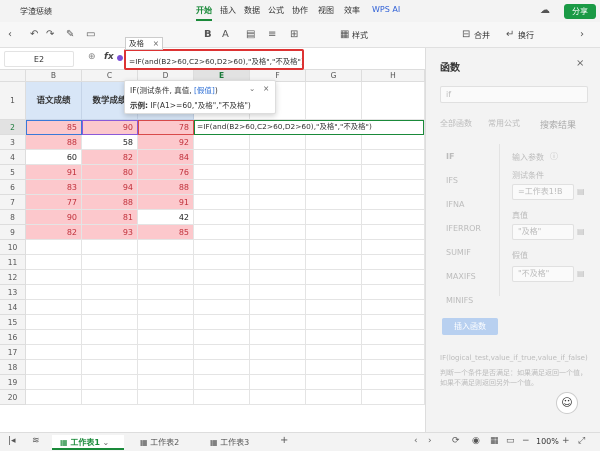  What do you see at coordinates (34, 34) in the screenshot?
I see `undo-icon: ↶` at bounding box center [34, 34].